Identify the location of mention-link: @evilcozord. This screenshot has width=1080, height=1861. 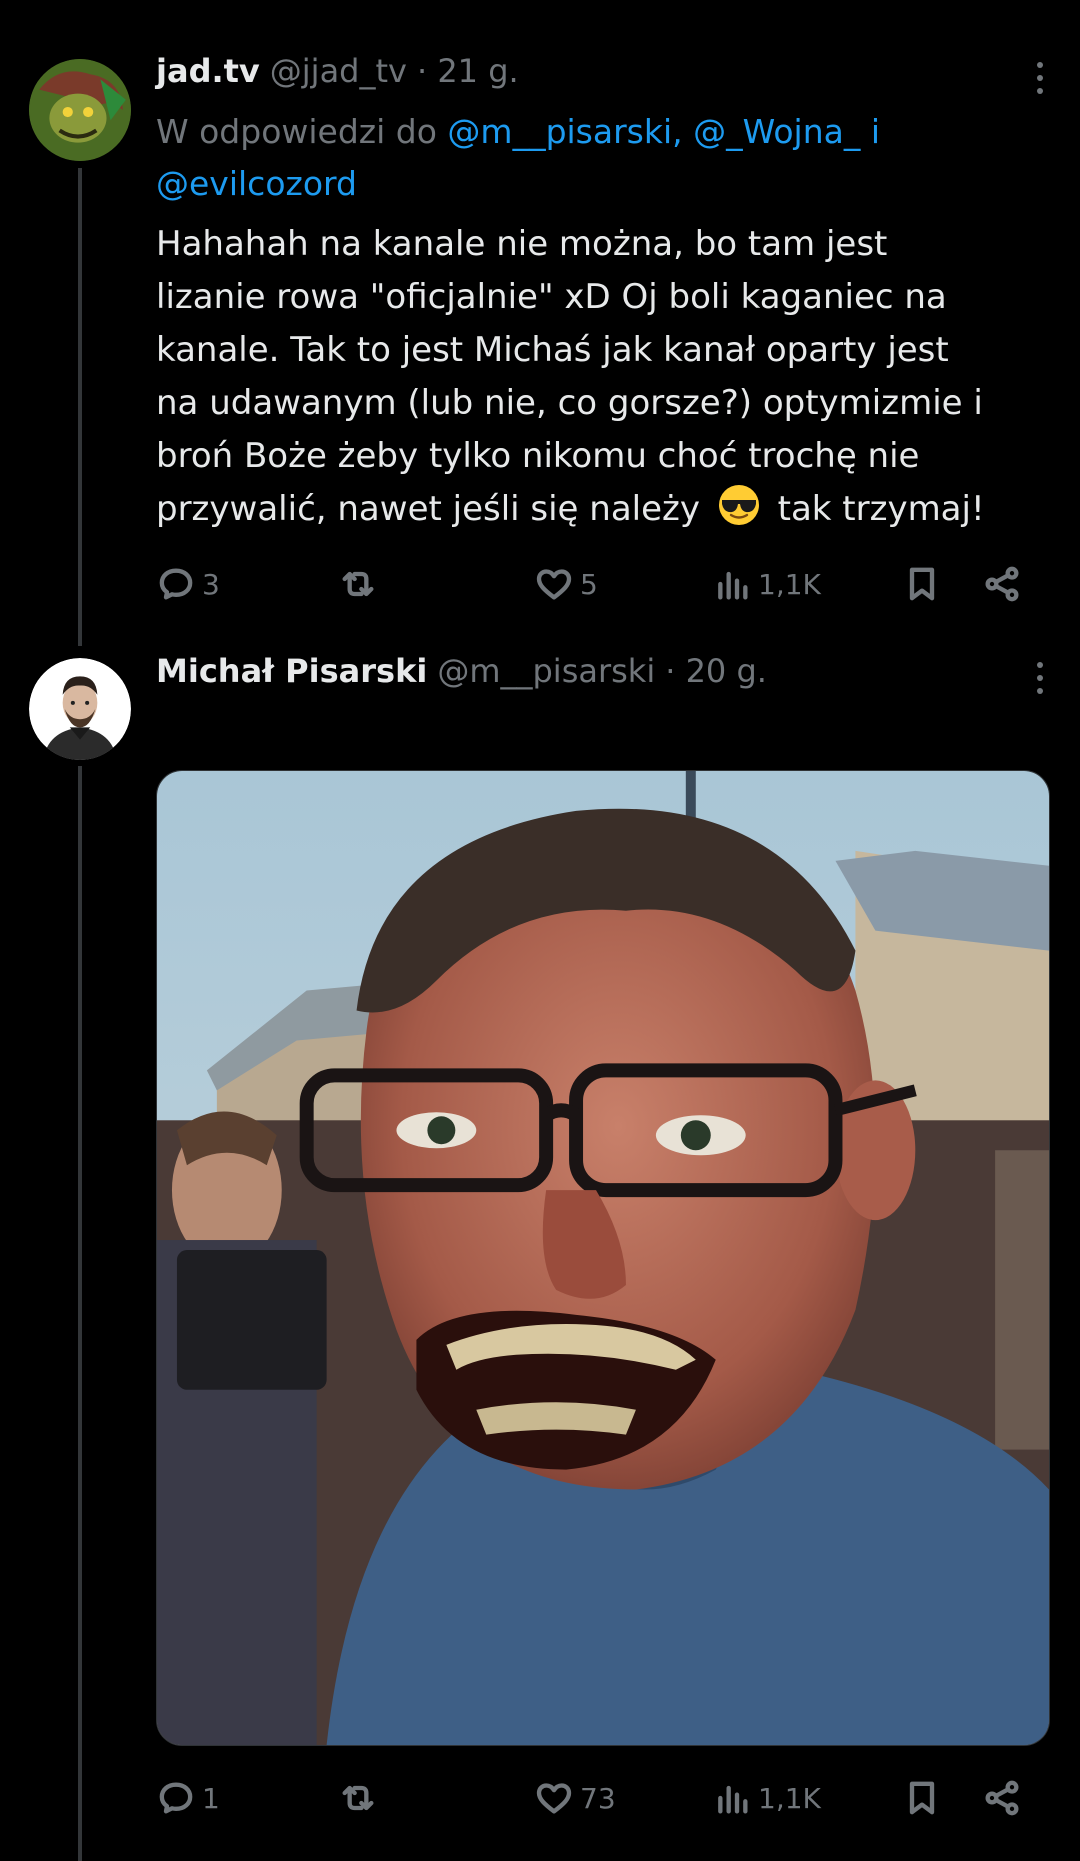
(256, 183).